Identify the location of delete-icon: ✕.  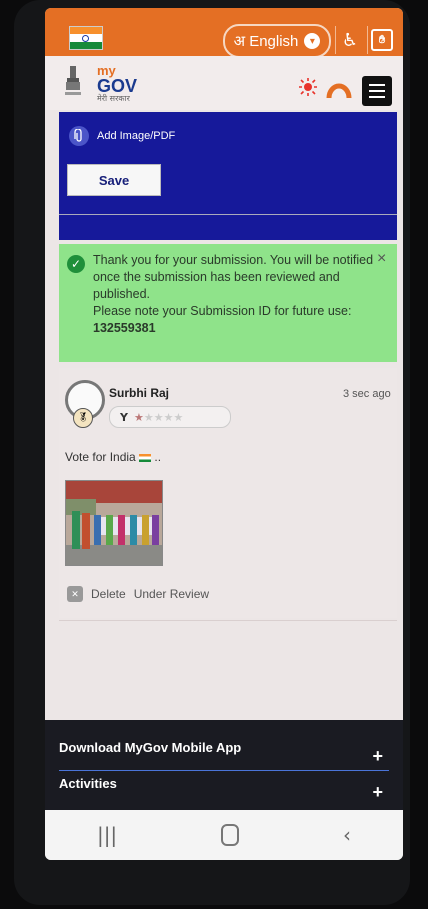
(75, 594).